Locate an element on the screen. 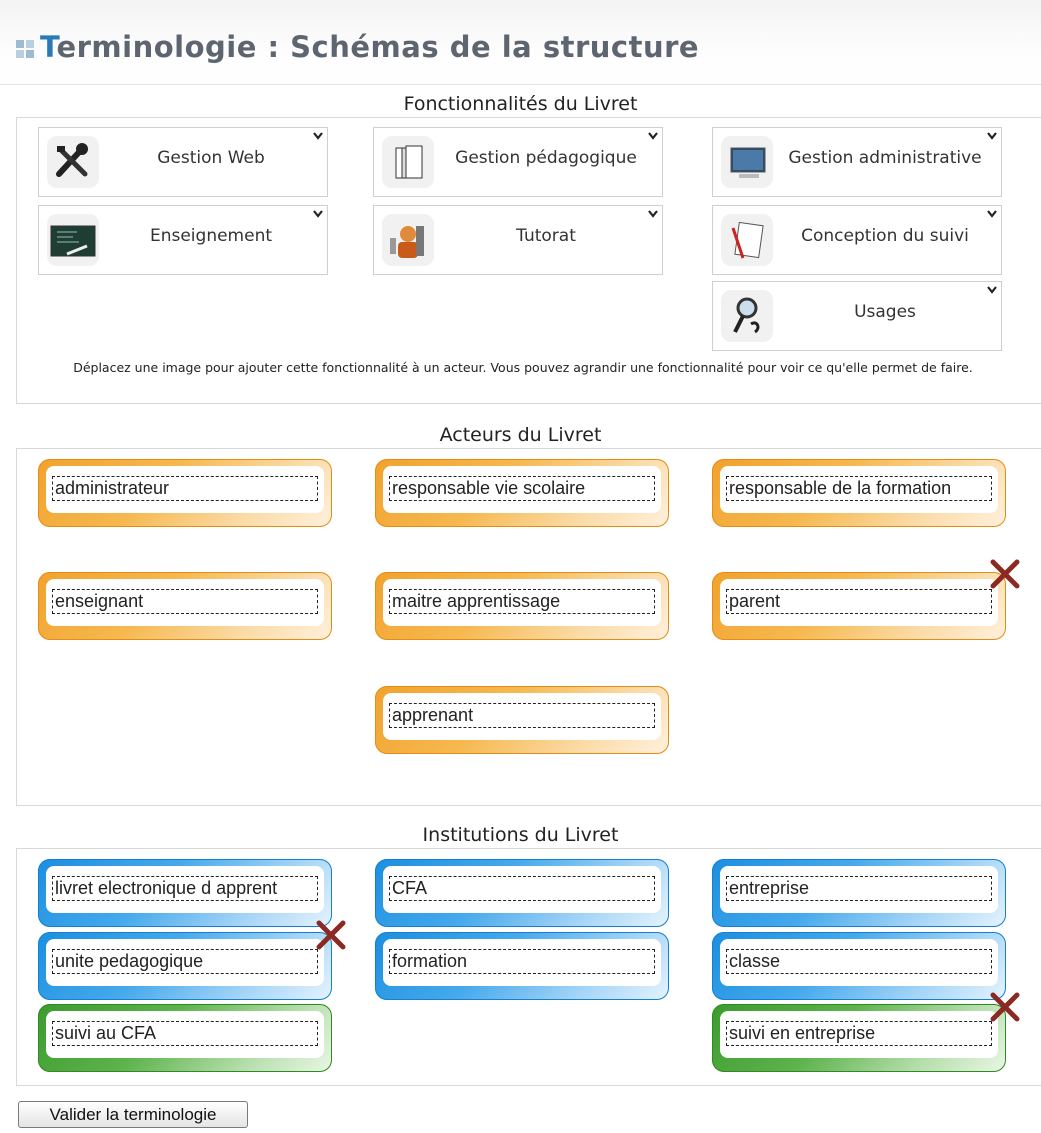  feature-enseignement: Enseignement is located at coordinates (183, 240).